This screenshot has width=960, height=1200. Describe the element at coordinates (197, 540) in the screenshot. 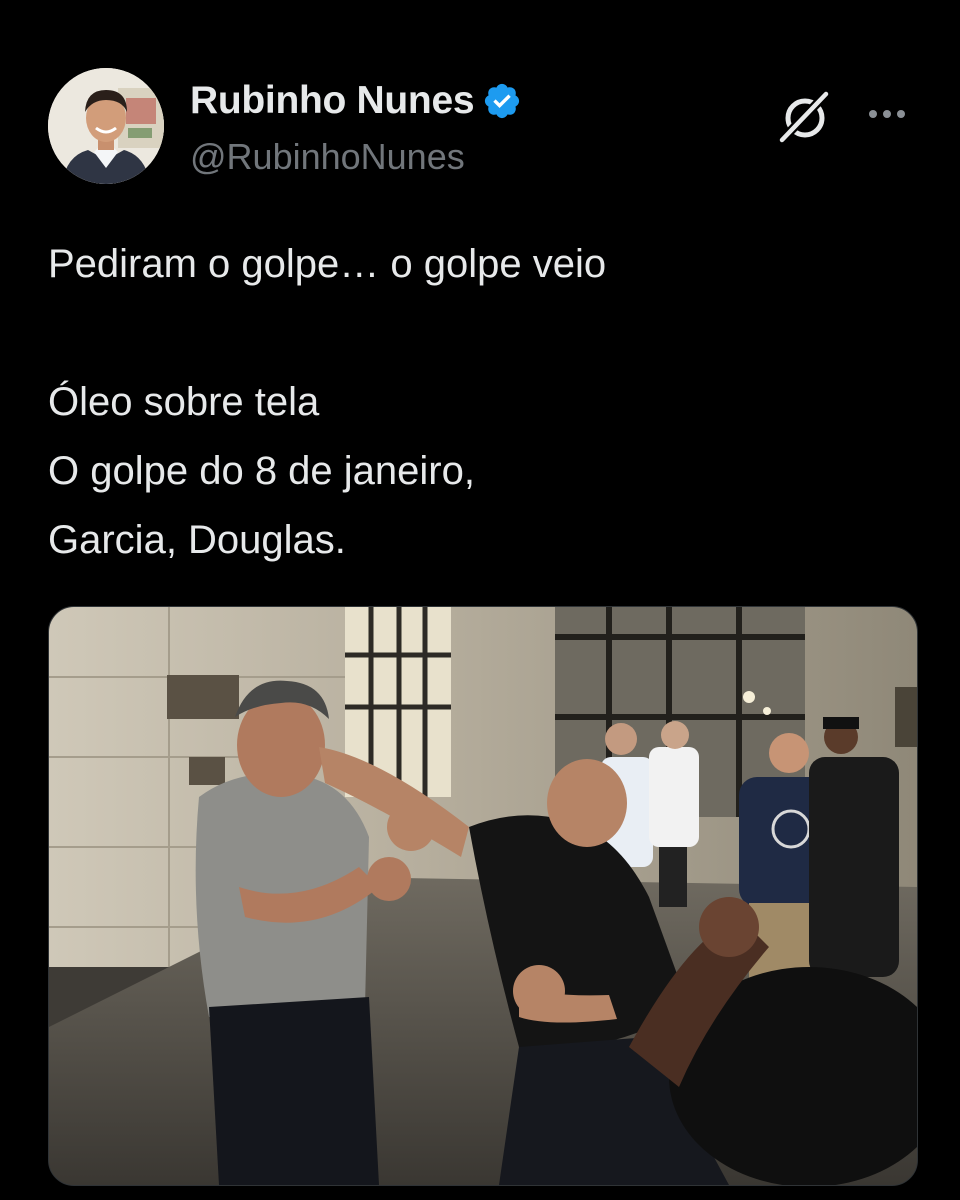

I see `tweet-text-line: Garcia, Douglas.` at that location.